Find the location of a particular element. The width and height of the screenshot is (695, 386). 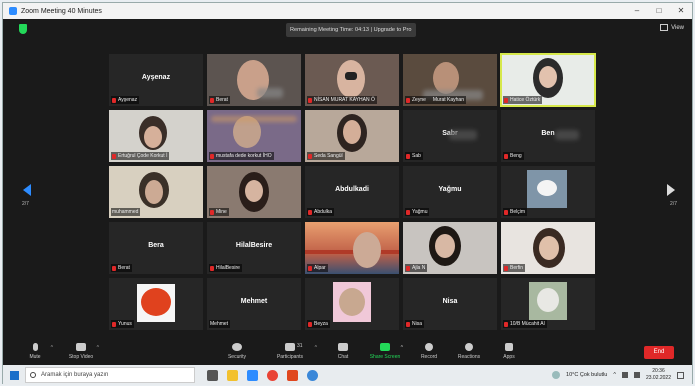

participant-tile: Ben Beng is located at coordinates (548, 136).